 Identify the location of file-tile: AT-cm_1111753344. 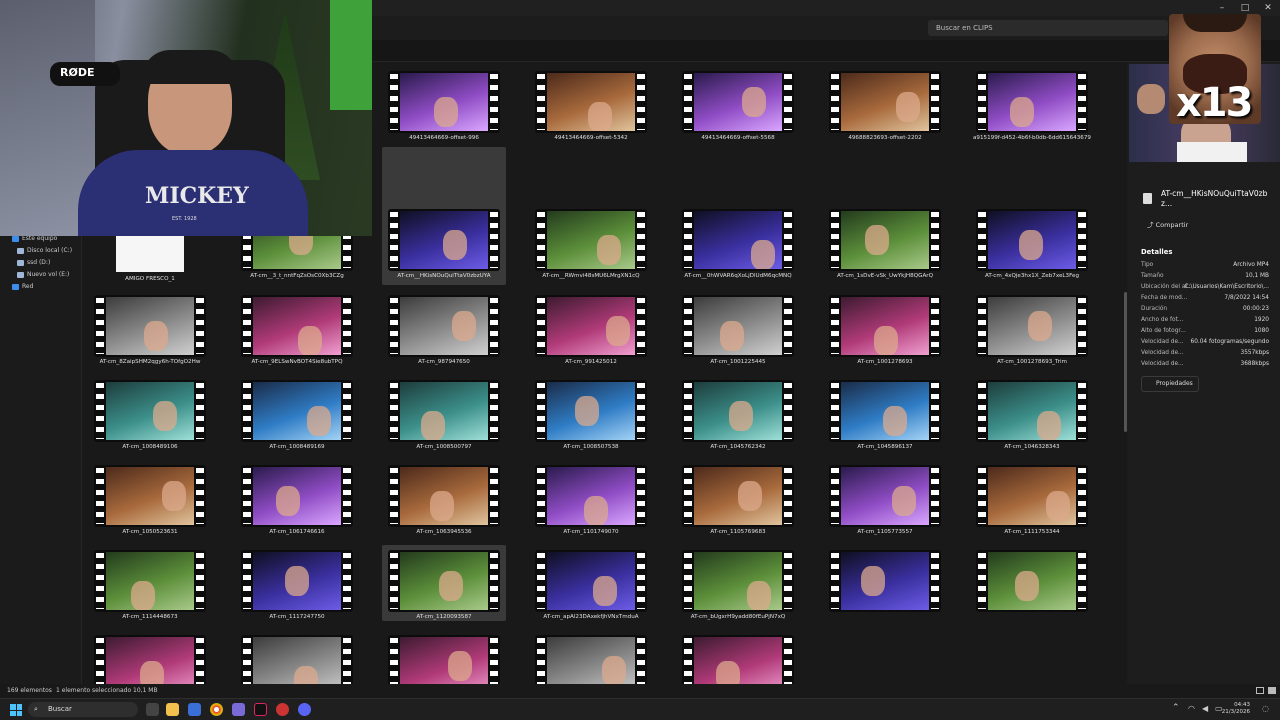
(1032, 498).